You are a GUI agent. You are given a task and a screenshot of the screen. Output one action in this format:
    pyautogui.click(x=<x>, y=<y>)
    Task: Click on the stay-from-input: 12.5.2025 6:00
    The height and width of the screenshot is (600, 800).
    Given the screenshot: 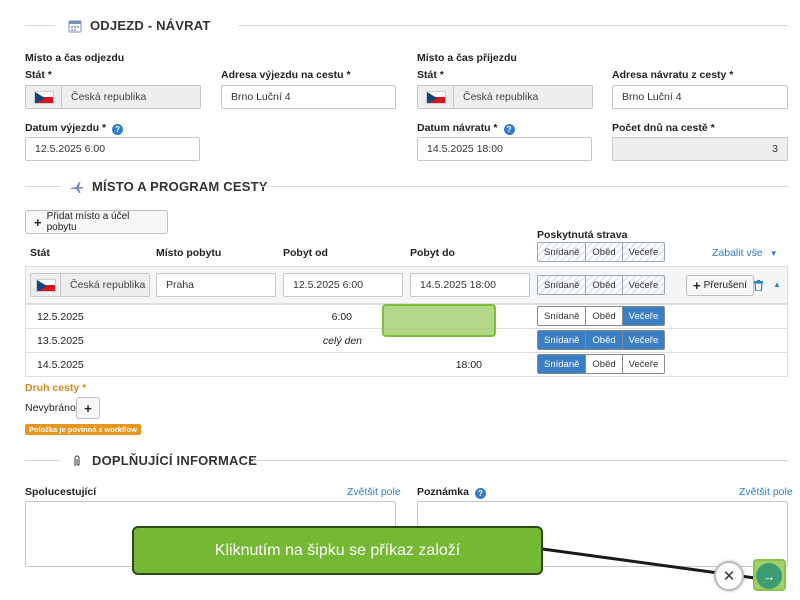 What is the action you would take?
    pyautogui.click(x=343, y=285)
    